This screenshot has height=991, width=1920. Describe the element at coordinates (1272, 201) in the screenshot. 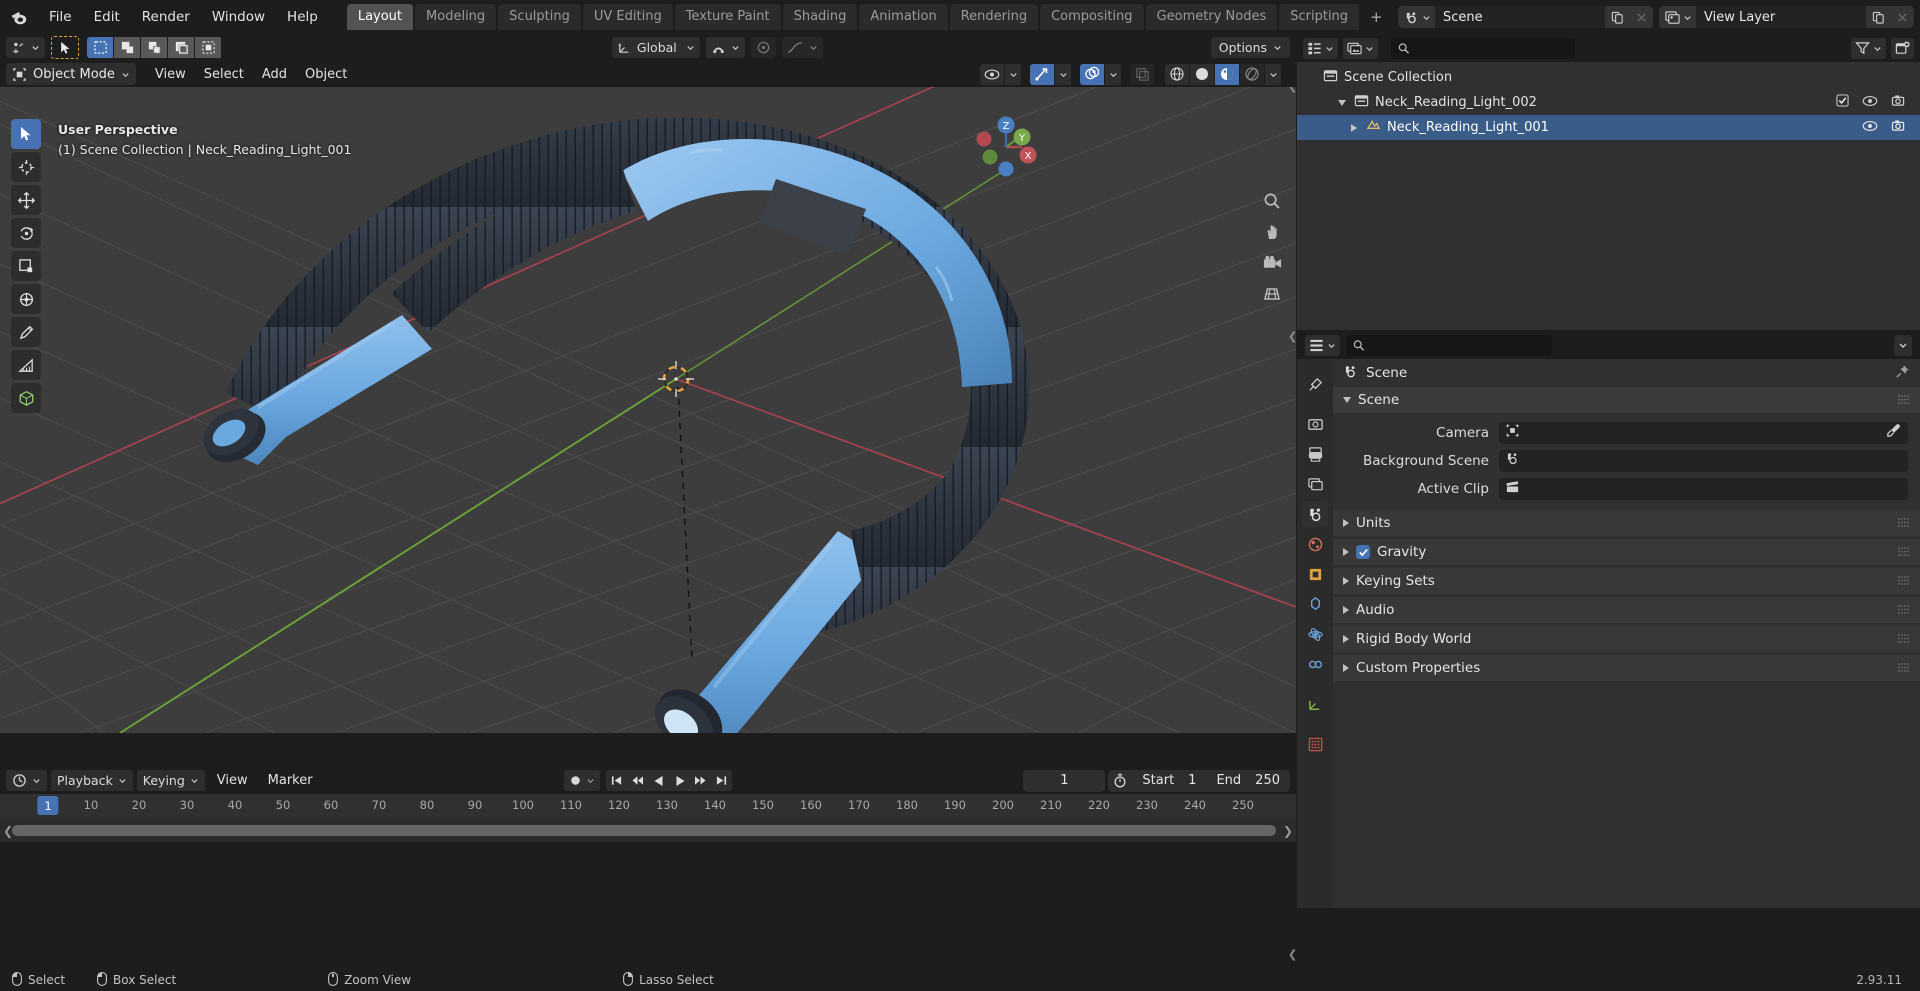

I see `zoom-icon` at that location.